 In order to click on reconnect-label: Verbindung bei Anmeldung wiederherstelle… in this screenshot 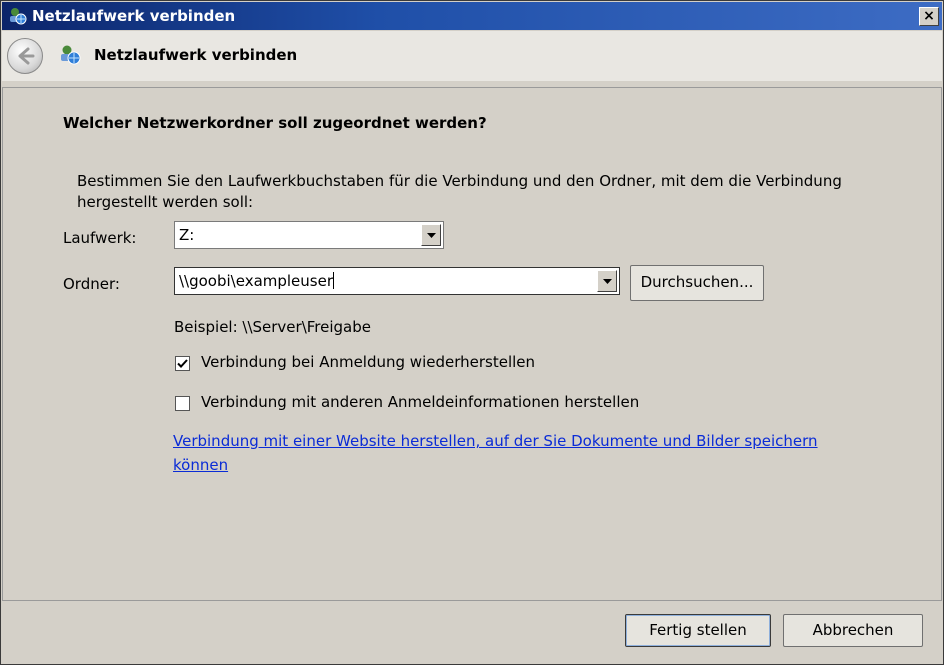, I will do `click(368, 362)`.